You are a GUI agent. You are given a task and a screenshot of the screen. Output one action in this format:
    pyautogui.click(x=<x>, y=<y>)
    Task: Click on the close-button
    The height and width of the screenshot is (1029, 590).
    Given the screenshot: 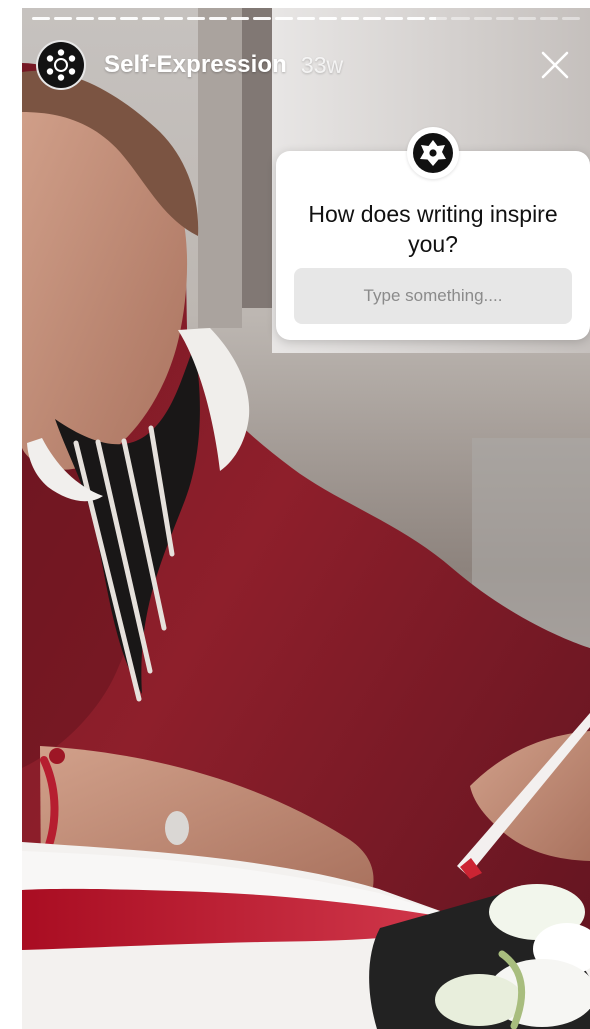 What is the action you would take?
    pyautogui.click(x=555, y=65)
    